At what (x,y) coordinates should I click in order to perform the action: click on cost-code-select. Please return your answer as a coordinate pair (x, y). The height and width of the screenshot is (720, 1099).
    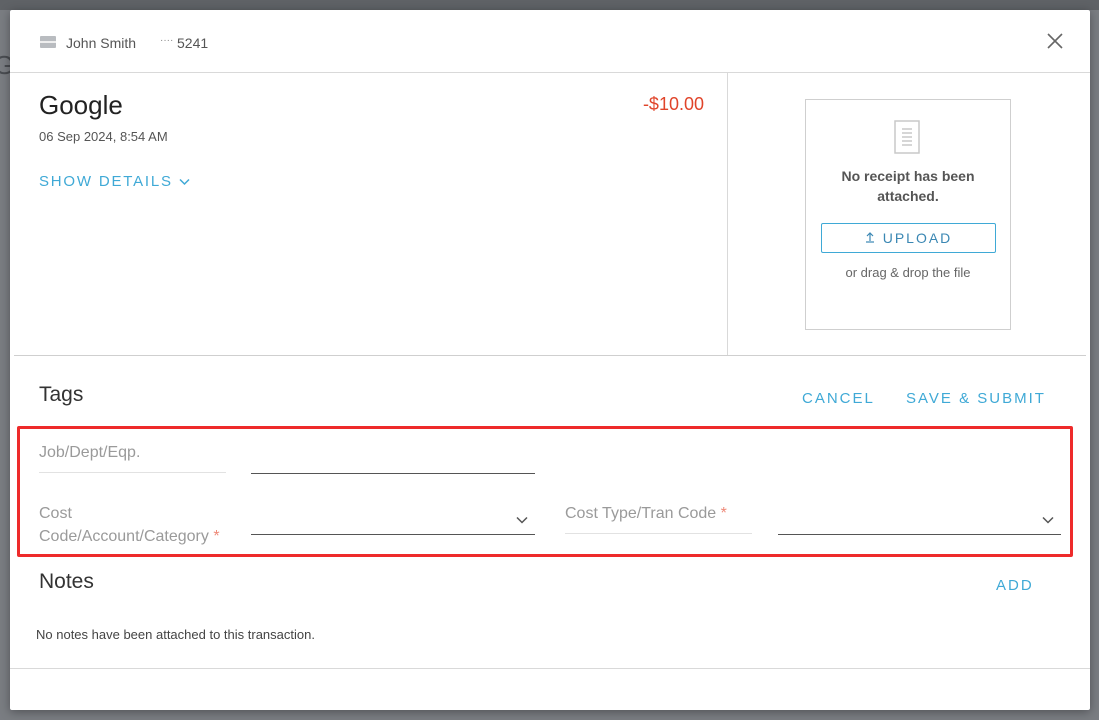
    Looking at the image, I should click on (381, 523).